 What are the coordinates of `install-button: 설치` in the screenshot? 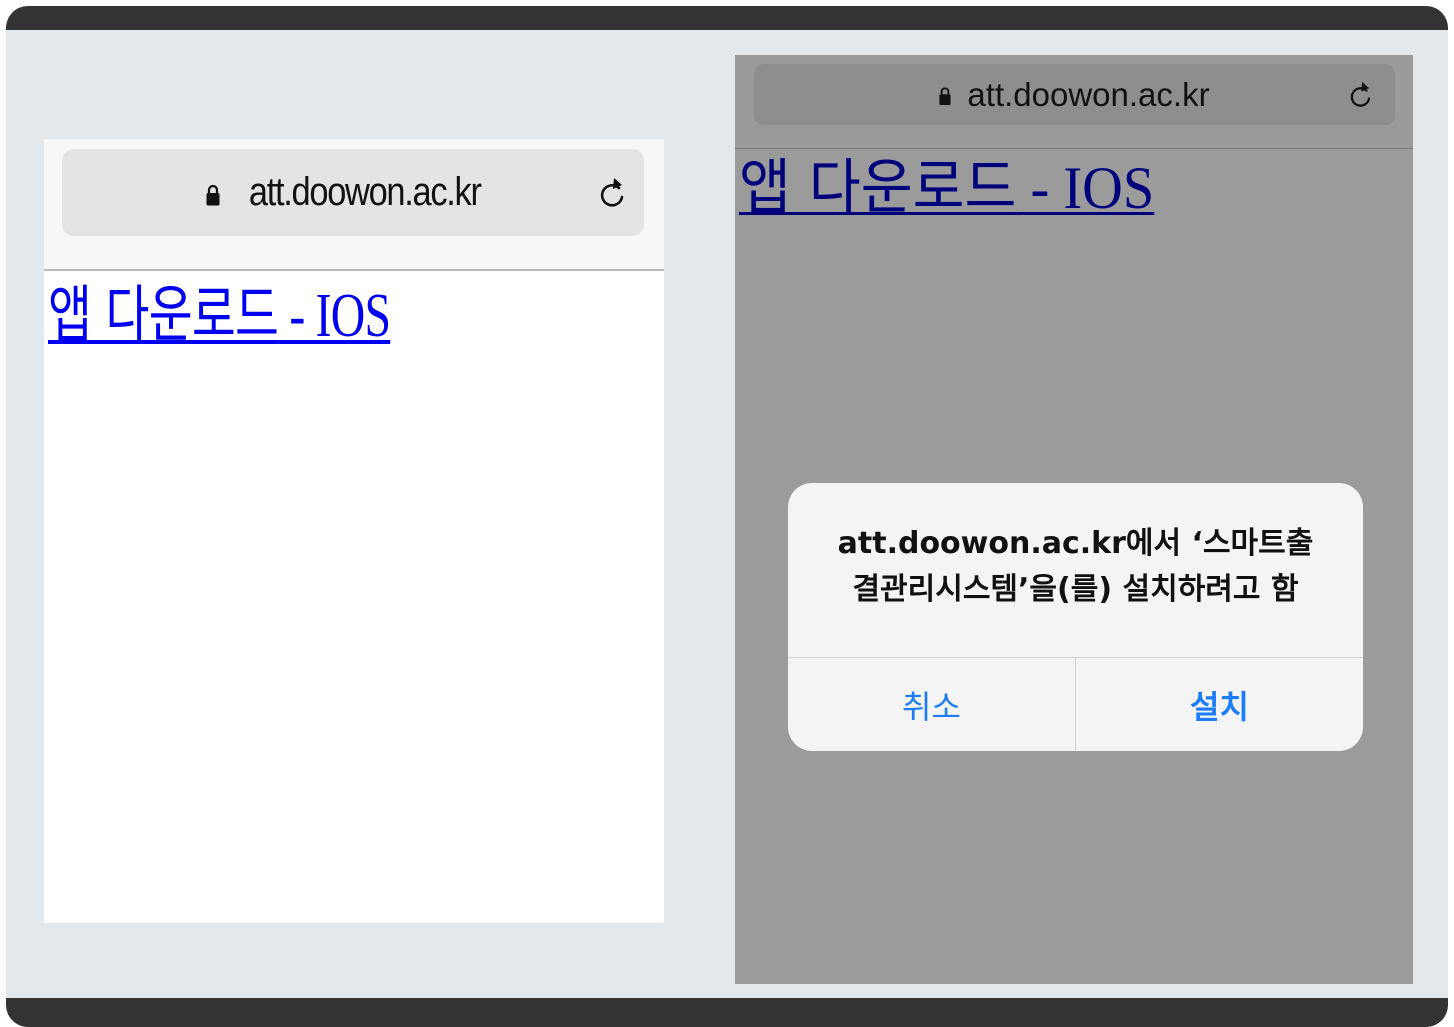 It's located at (1219, 704).